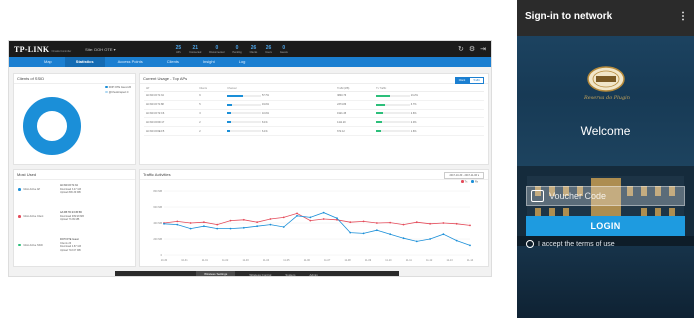 The image size is (694, 318). What do you see at coordinates (683, 16) in the screenshot?
I see `more-vert-icon: ⋮` at bounding box center [683, 16].